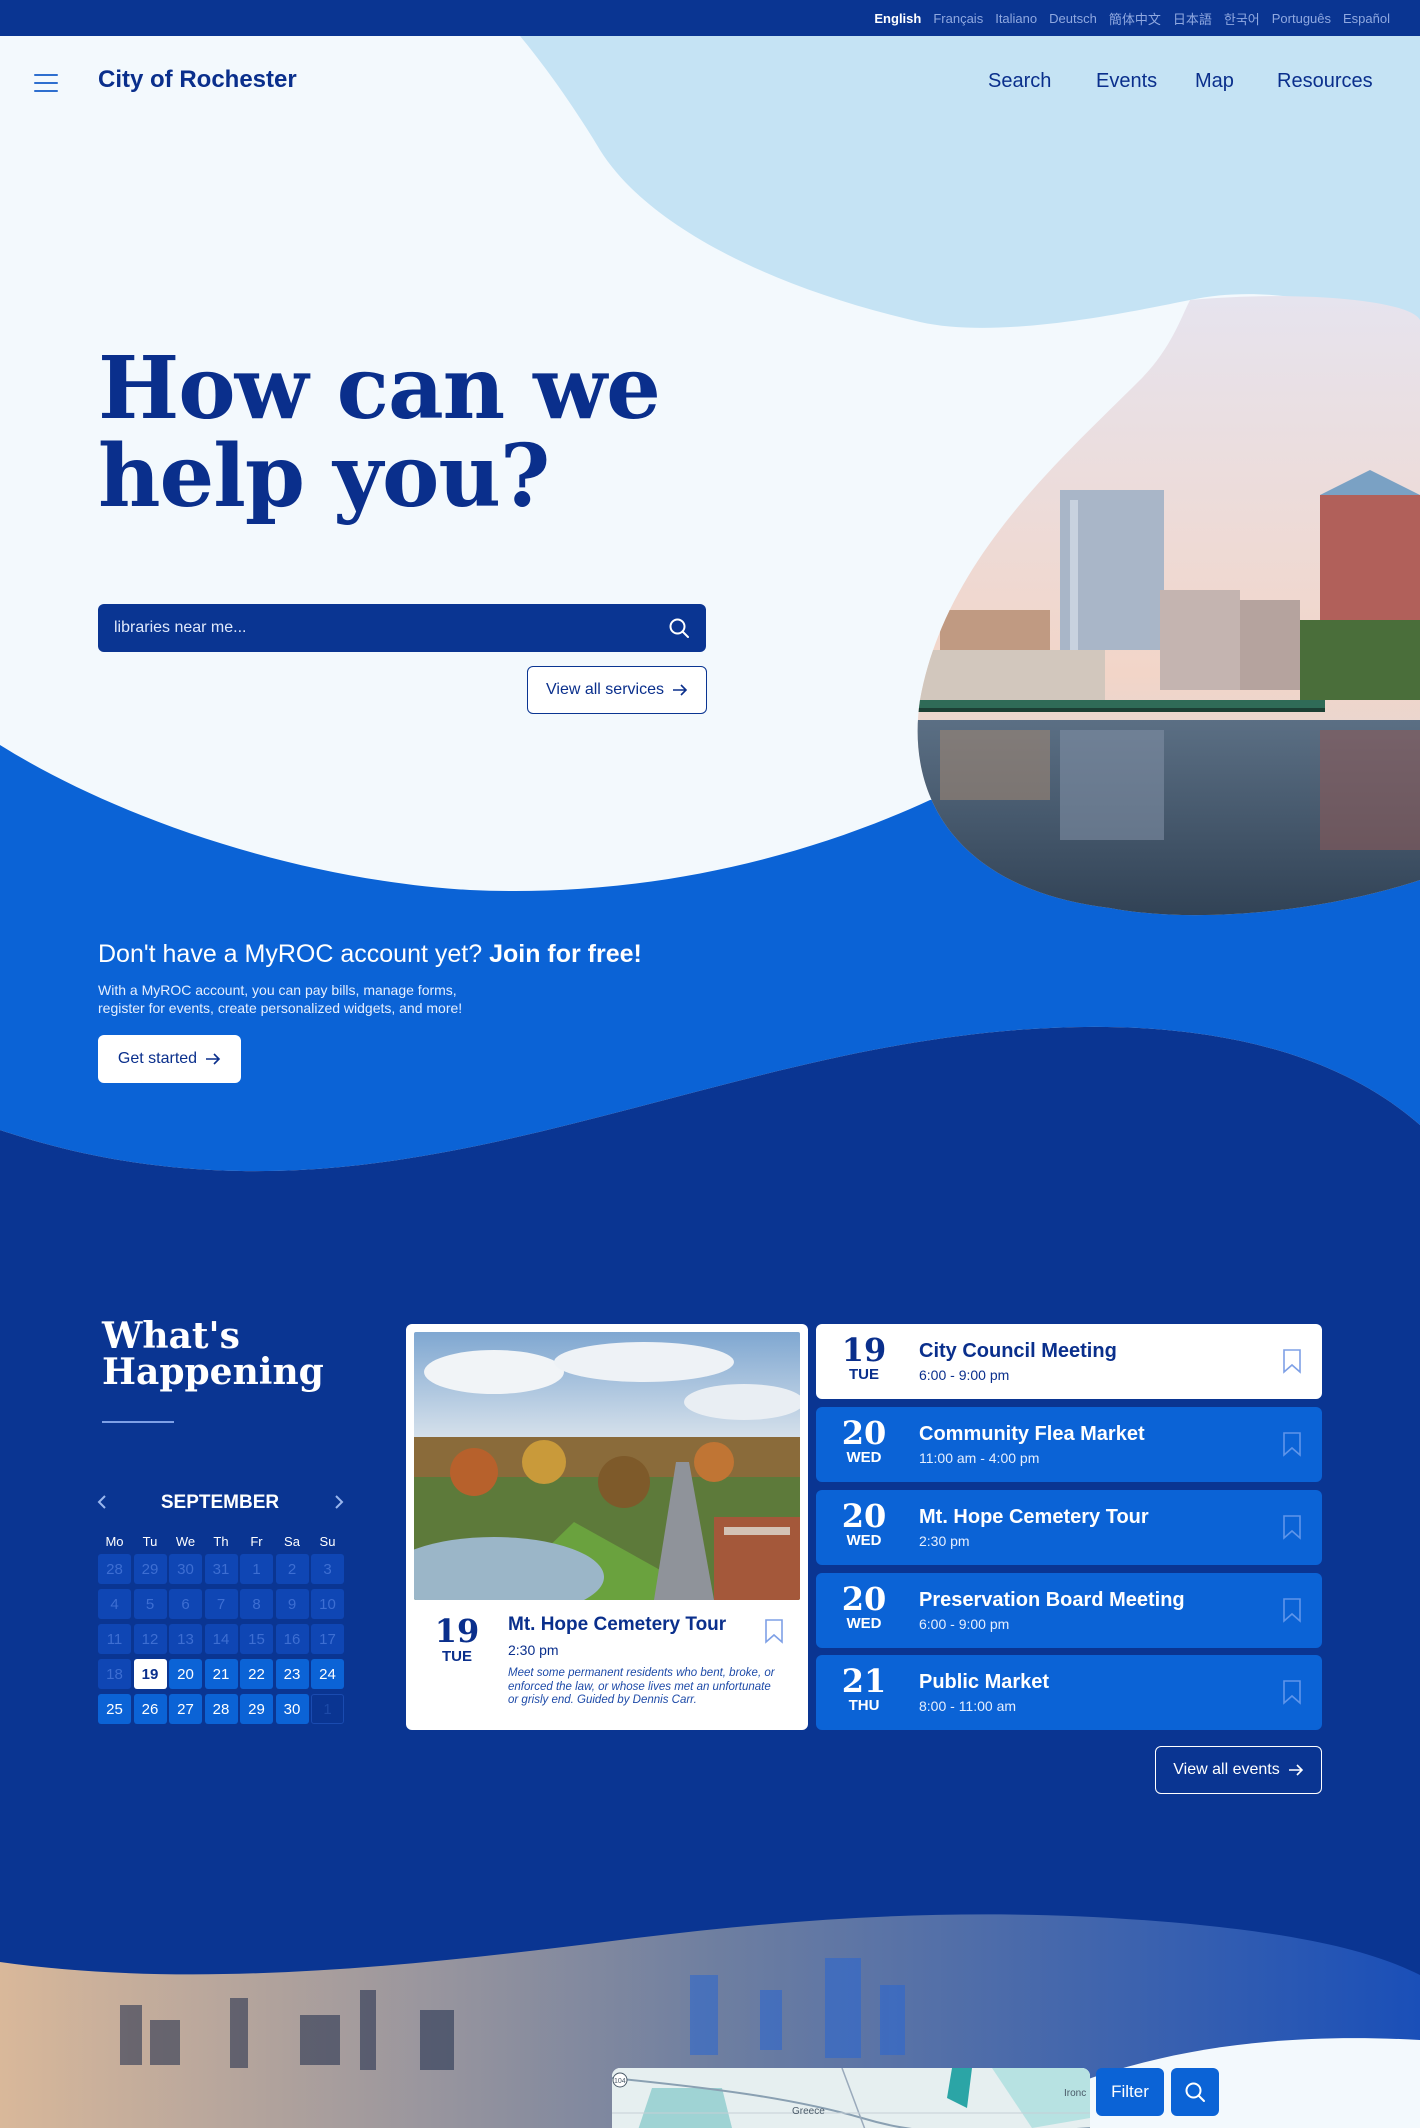 Image resolution: width=1420 pixels, height=2128 pixels. Describe the element at coordinates (1018, 1351) in the screenshot. I see `event-title: City Council Meeting` at that location.